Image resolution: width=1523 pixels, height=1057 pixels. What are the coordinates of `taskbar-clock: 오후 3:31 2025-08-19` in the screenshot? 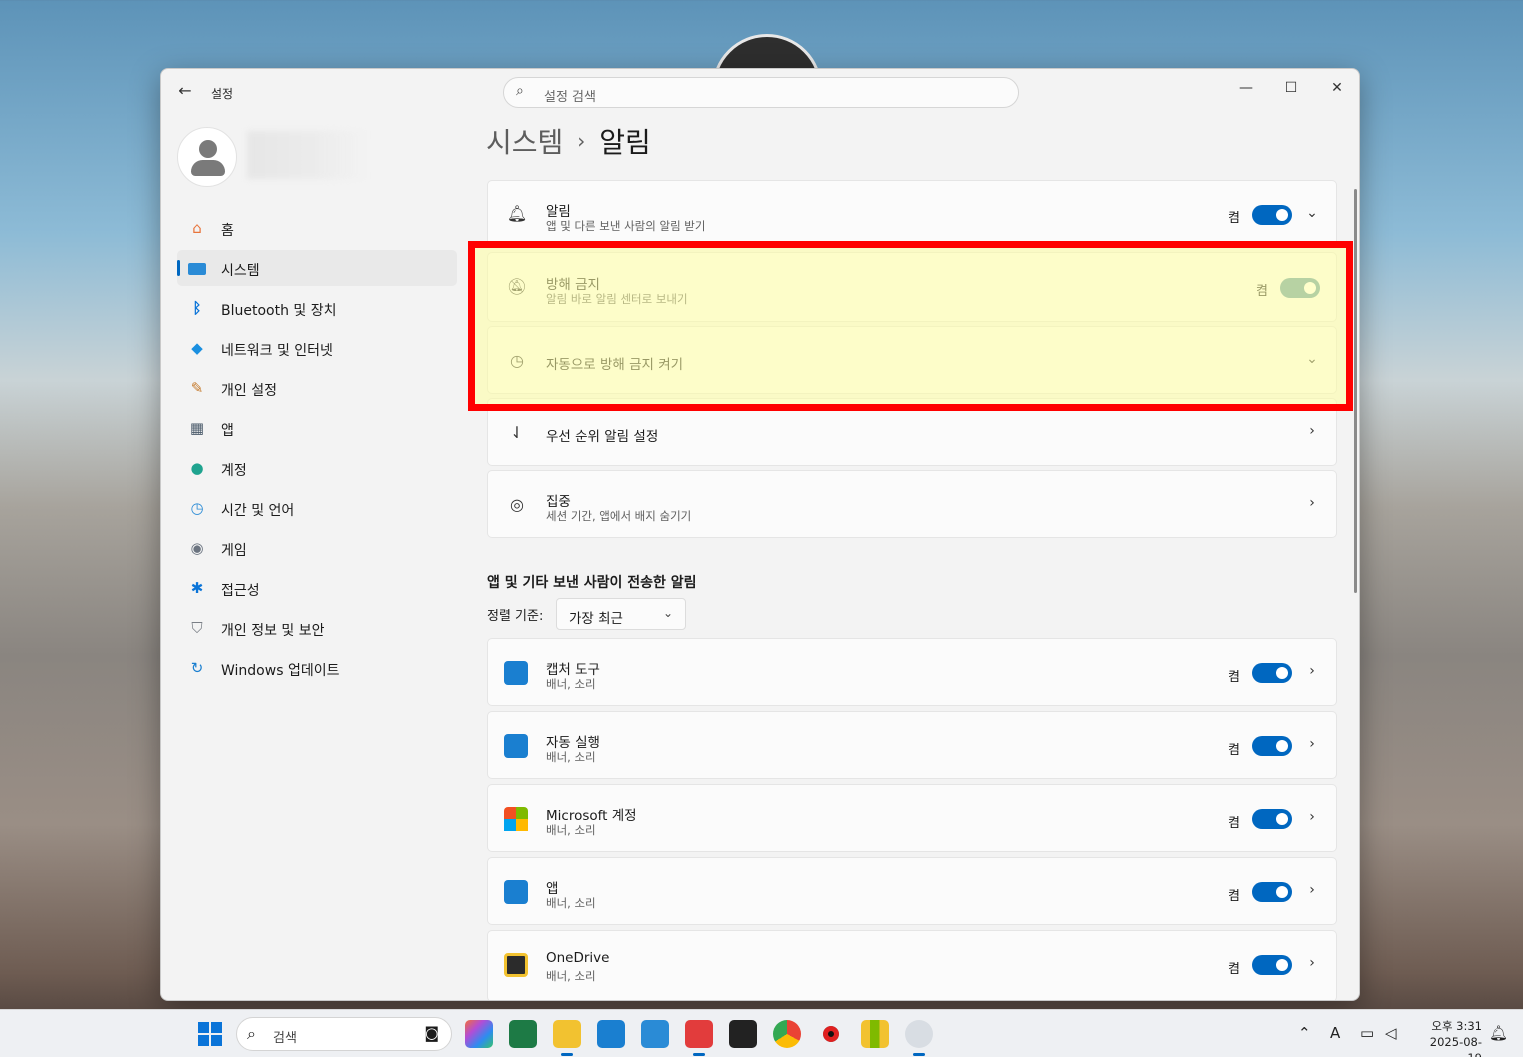 It's located at (1450, 1037).